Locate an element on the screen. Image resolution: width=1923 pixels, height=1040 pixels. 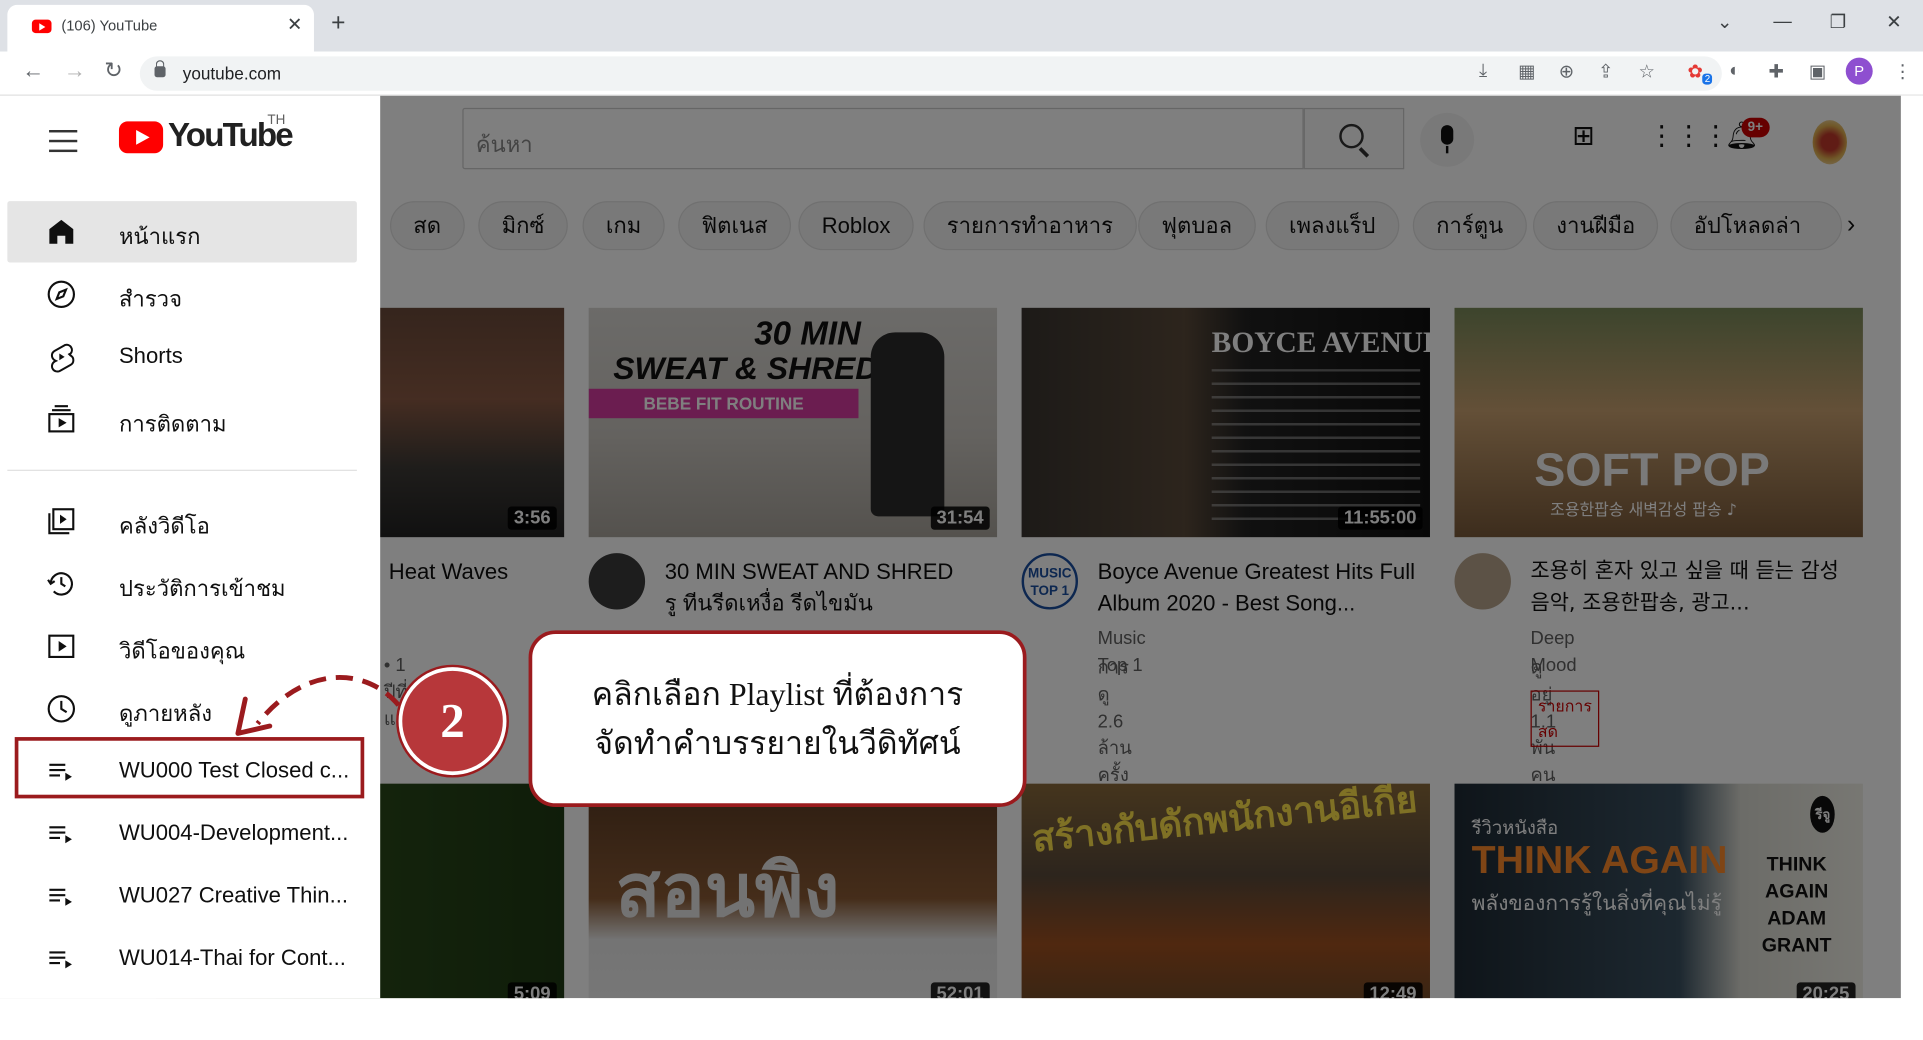
sidebar-item-label: ดูภายหลัง is located at coordinates (165, 714).